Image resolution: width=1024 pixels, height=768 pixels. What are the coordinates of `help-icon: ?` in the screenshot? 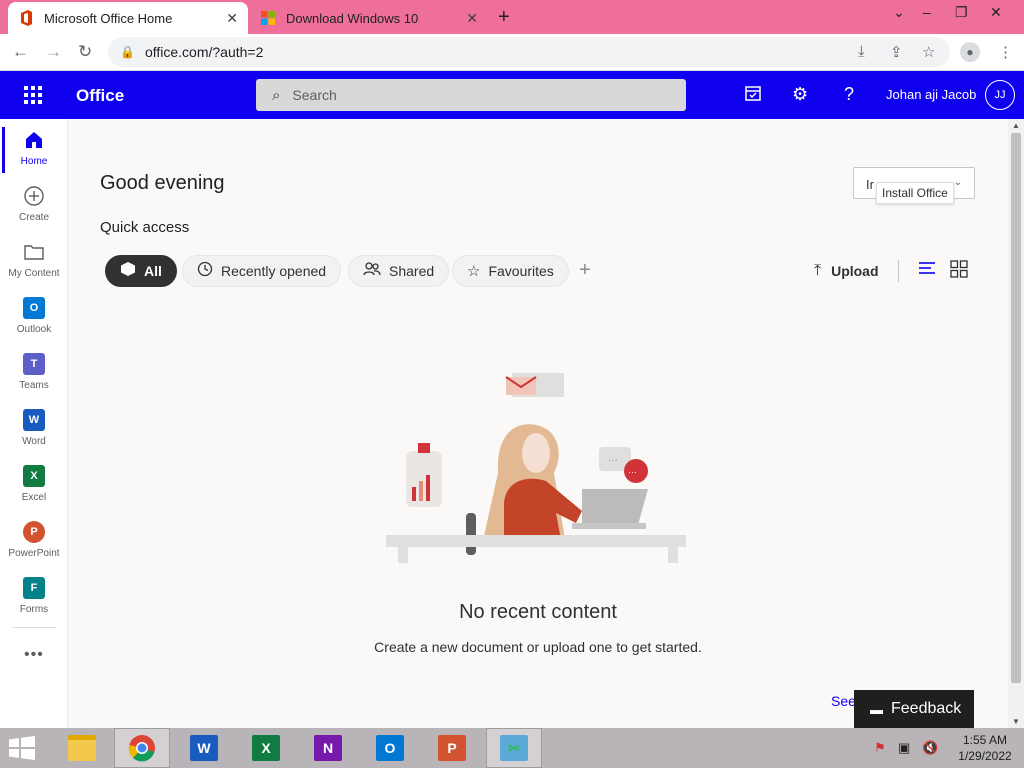 It's located at (849, 94).